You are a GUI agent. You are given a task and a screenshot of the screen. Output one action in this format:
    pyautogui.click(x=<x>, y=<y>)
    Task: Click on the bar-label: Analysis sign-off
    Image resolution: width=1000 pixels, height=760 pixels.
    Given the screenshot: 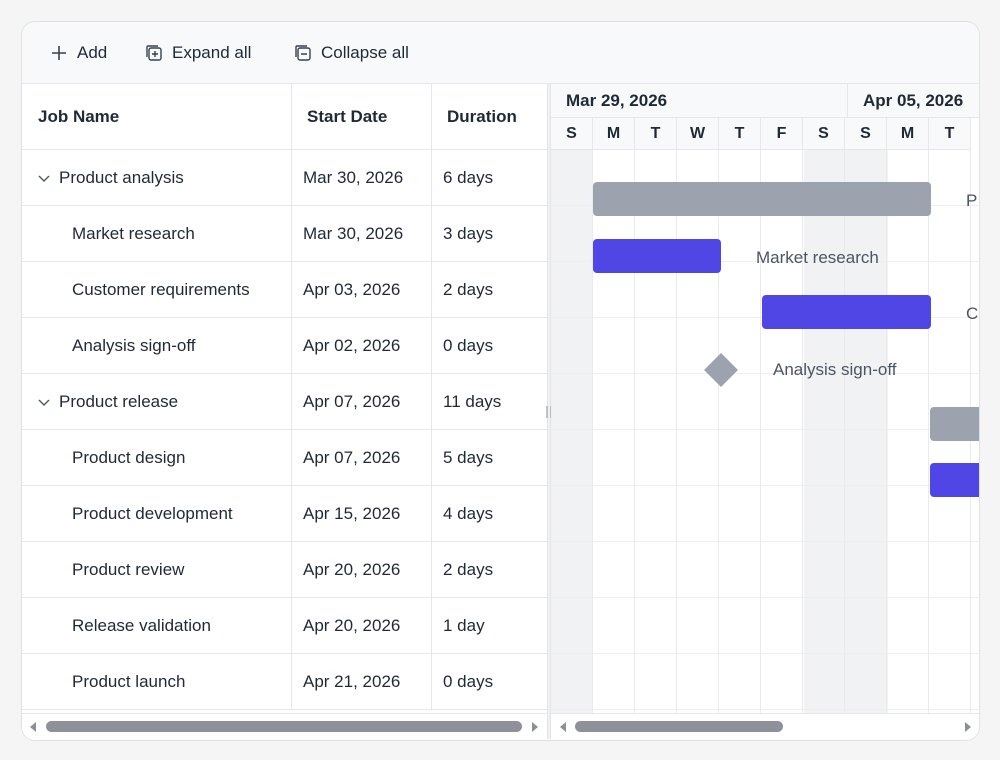 What is the action you would take?
    pyautogui.click(x=835, y=369)
    